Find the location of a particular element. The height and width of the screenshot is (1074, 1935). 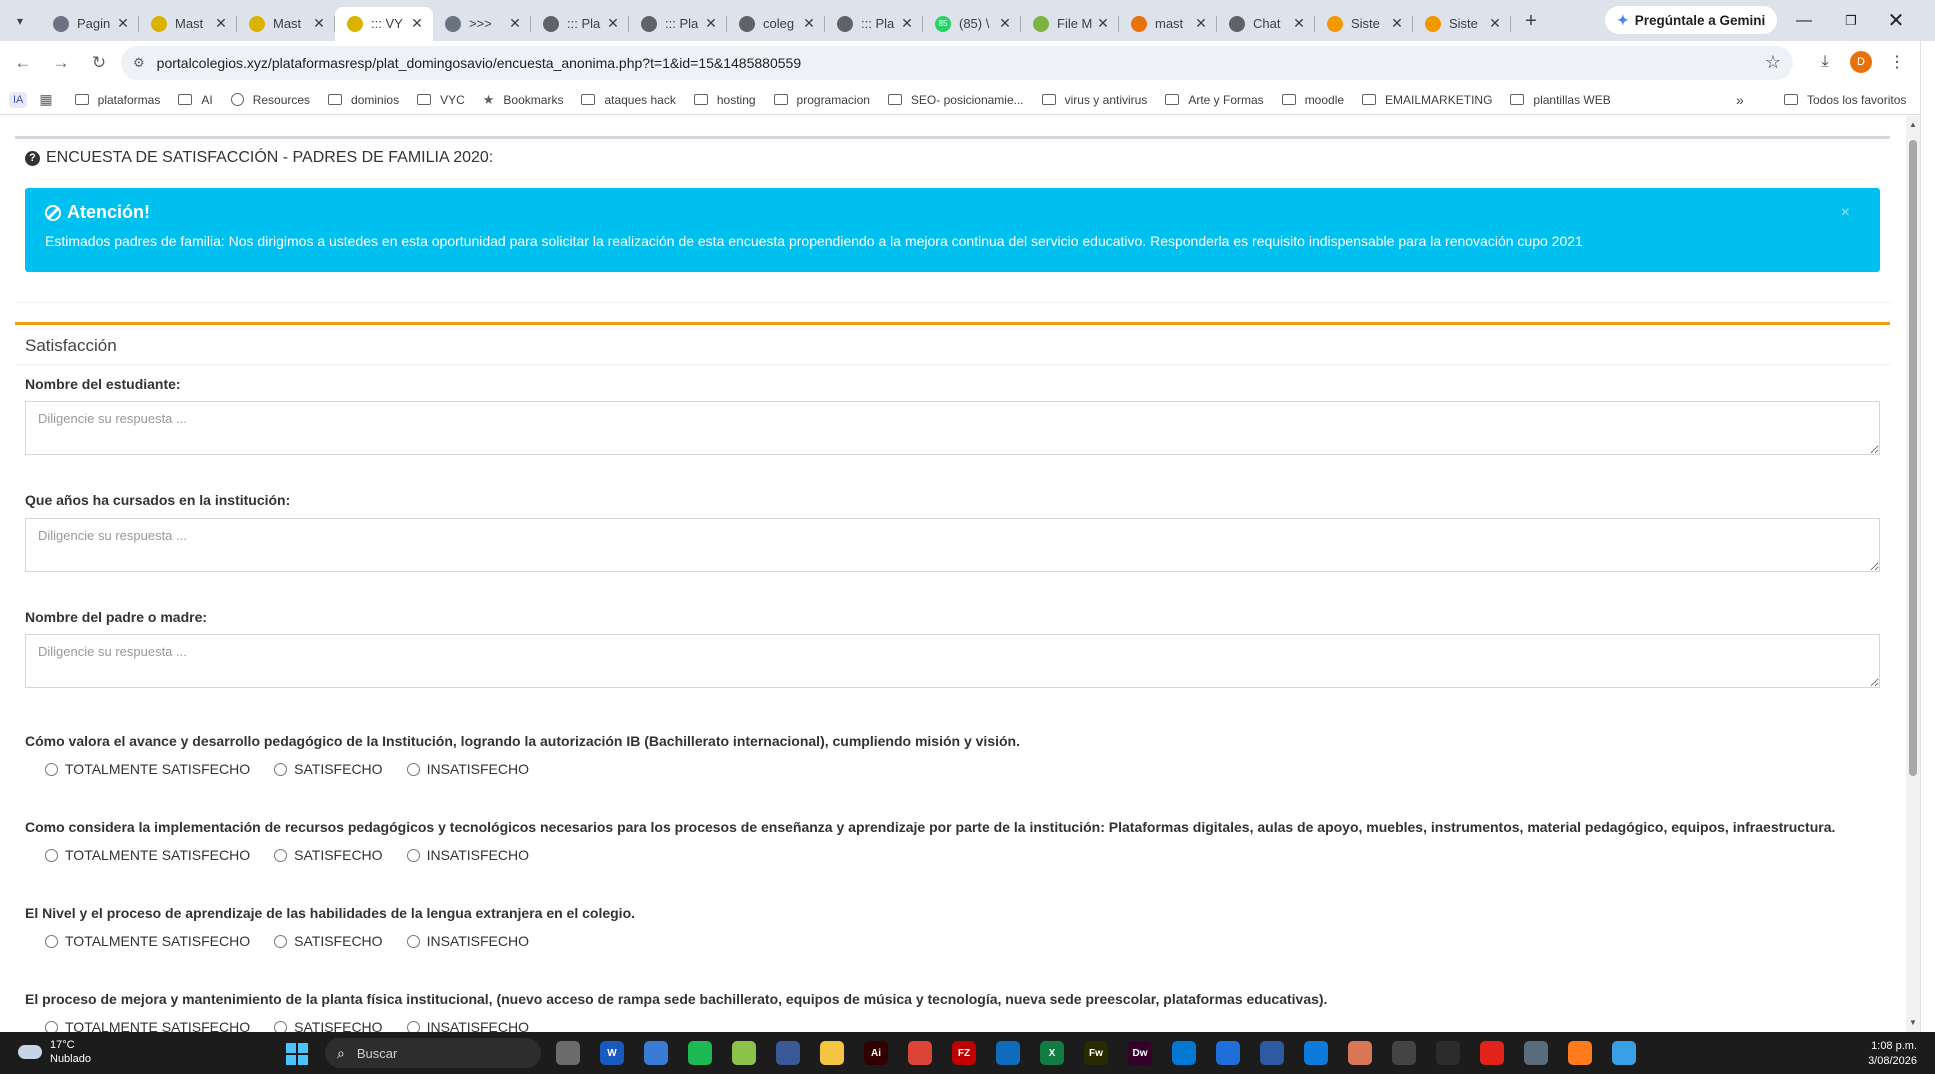

forward-icon: → is located at coordinates (61, 63).